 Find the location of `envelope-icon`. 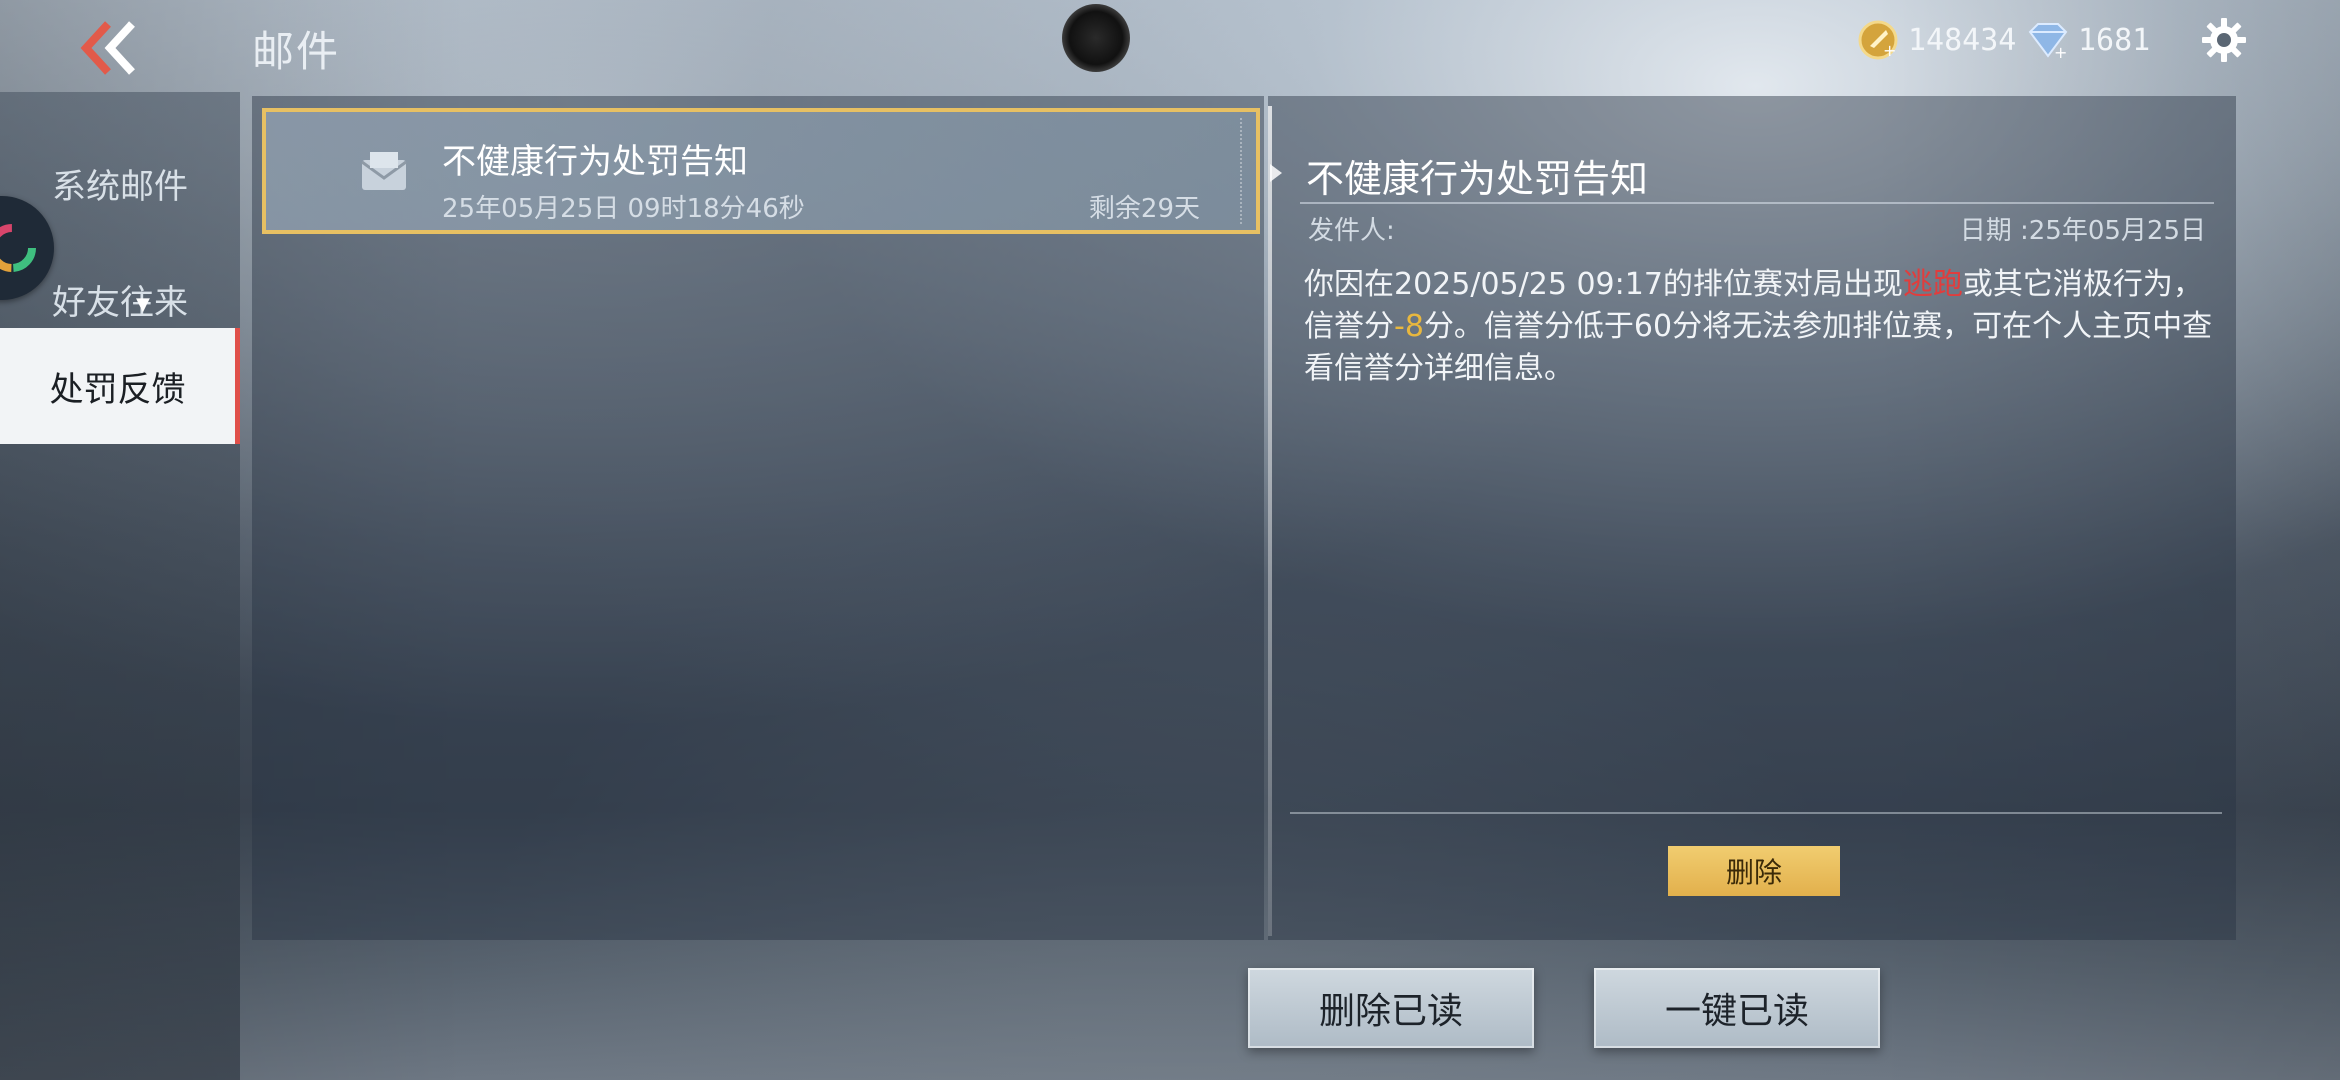

envelope-icon is located at coordinates (384, 171).